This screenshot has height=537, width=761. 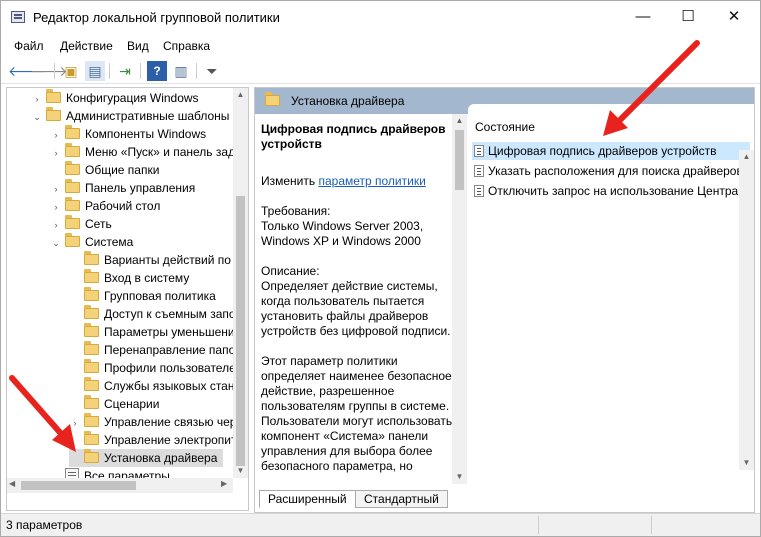 I want to click on column-header-state: Состояние, so click(x=505, y=127).